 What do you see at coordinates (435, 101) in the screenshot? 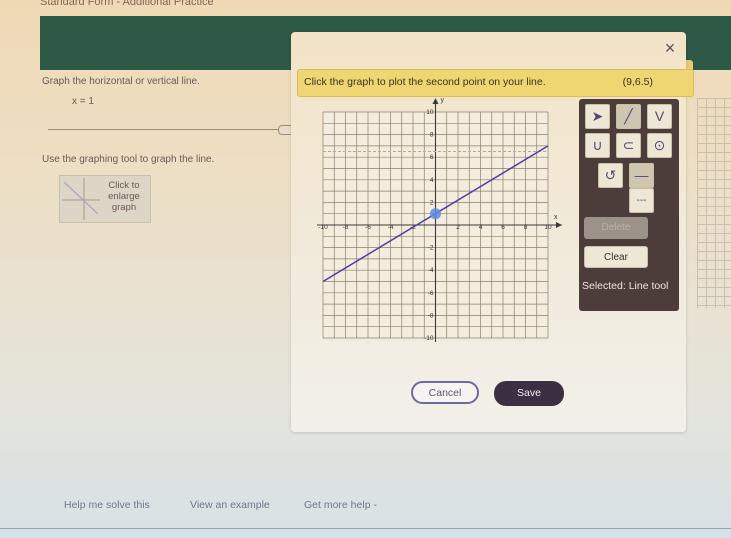
I see `y-axis-arrow-icon` at bounding box center [435, 101].